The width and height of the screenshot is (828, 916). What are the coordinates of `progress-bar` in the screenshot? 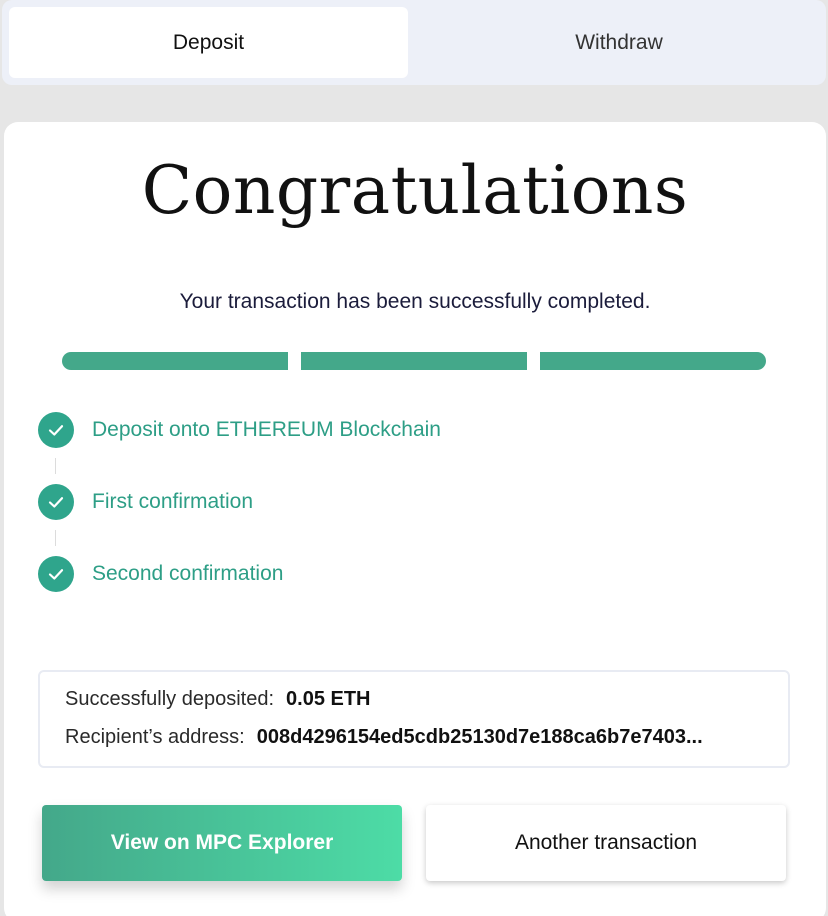 It's located at (414, 361).